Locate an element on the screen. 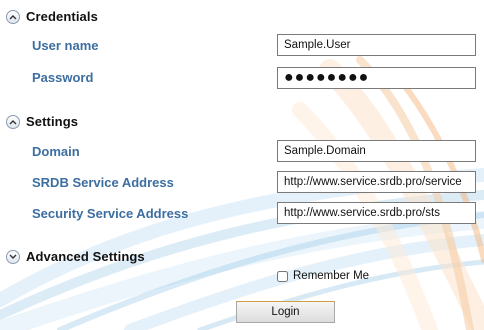  advanced-settings-section-header: Advanced Settings is located at coordinates (75, 256).